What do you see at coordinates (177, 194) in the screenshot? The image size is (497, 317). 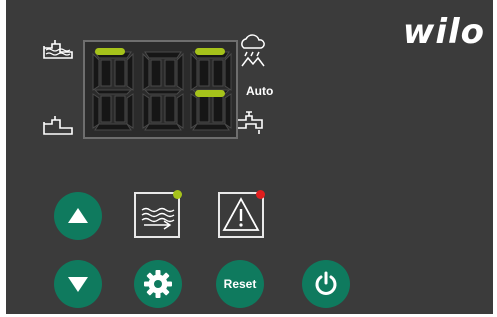 I see `water-level-status-led` at bounding box center [177, 194].